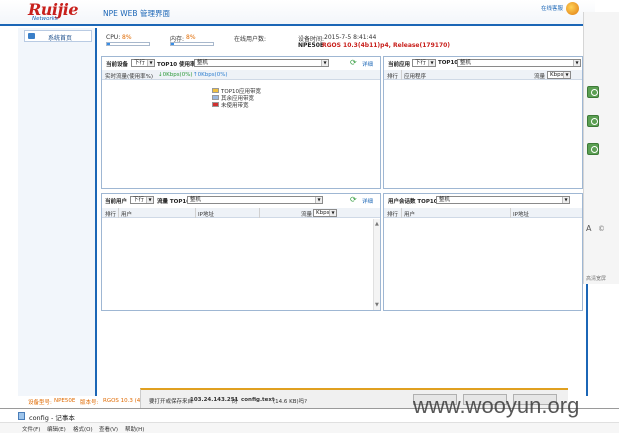 The width and height of the screenshot is (619, 433). I want to click on cpu-progress-fill, so click(109, 44).